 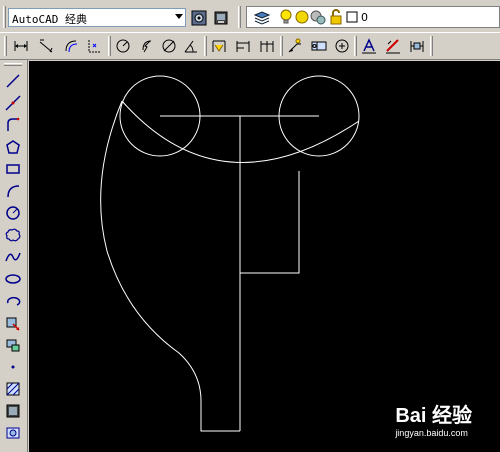 I want to click on diameter-dimension-icon, so click(x=169, y=46).